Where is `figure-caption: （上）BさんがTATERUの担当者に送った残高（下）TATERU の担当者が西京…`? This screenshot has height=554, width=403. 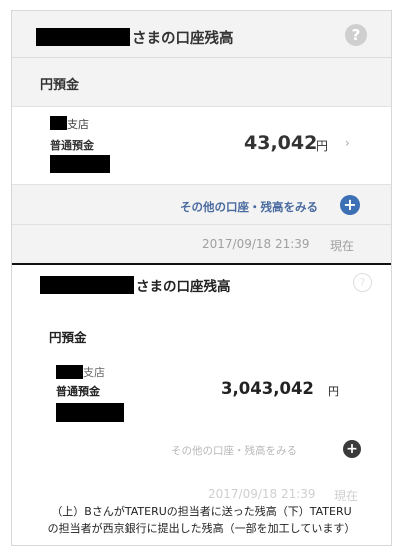 figure-caption: （上）BさんがTATERUの担当者に送った残高（下）TATERU の担当者が西京… is located at coordinates (201, 520).